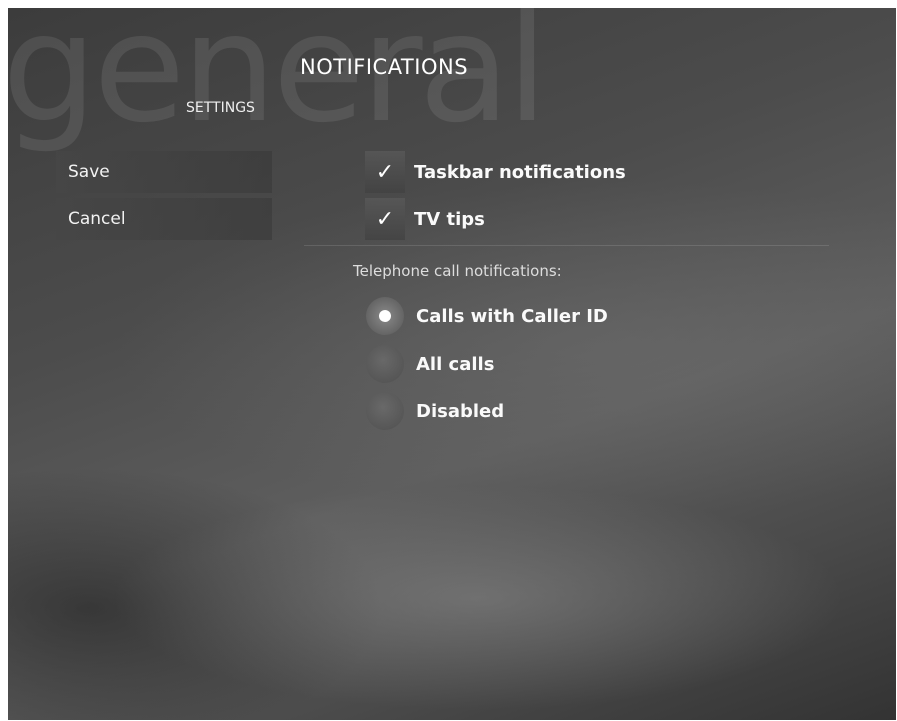  Describe the element at coordinates (520, 172) in the screenshot. I see `taskbar-notifications-label: Taskbar notifications` at that location.